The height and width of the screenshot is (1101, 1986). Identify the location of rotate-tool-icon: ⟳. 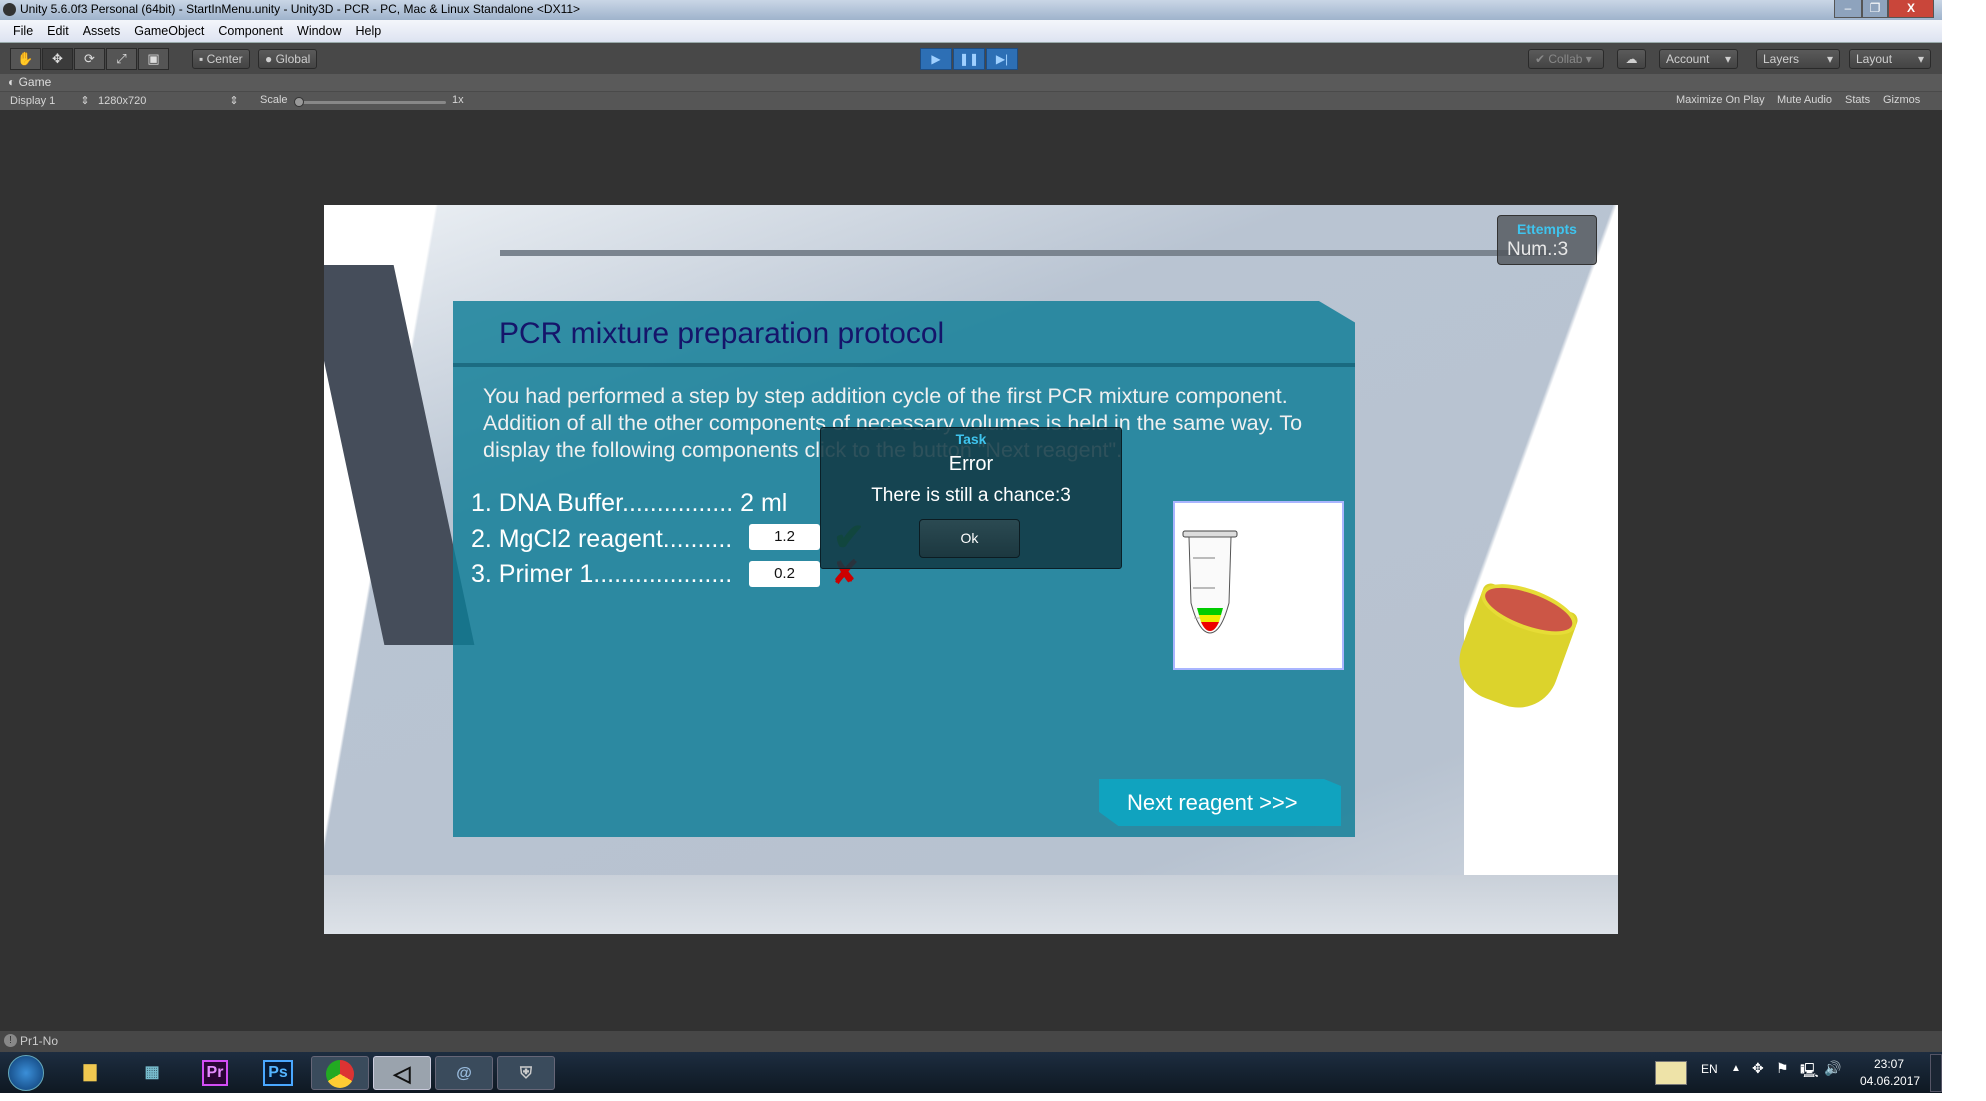
(89, 59).